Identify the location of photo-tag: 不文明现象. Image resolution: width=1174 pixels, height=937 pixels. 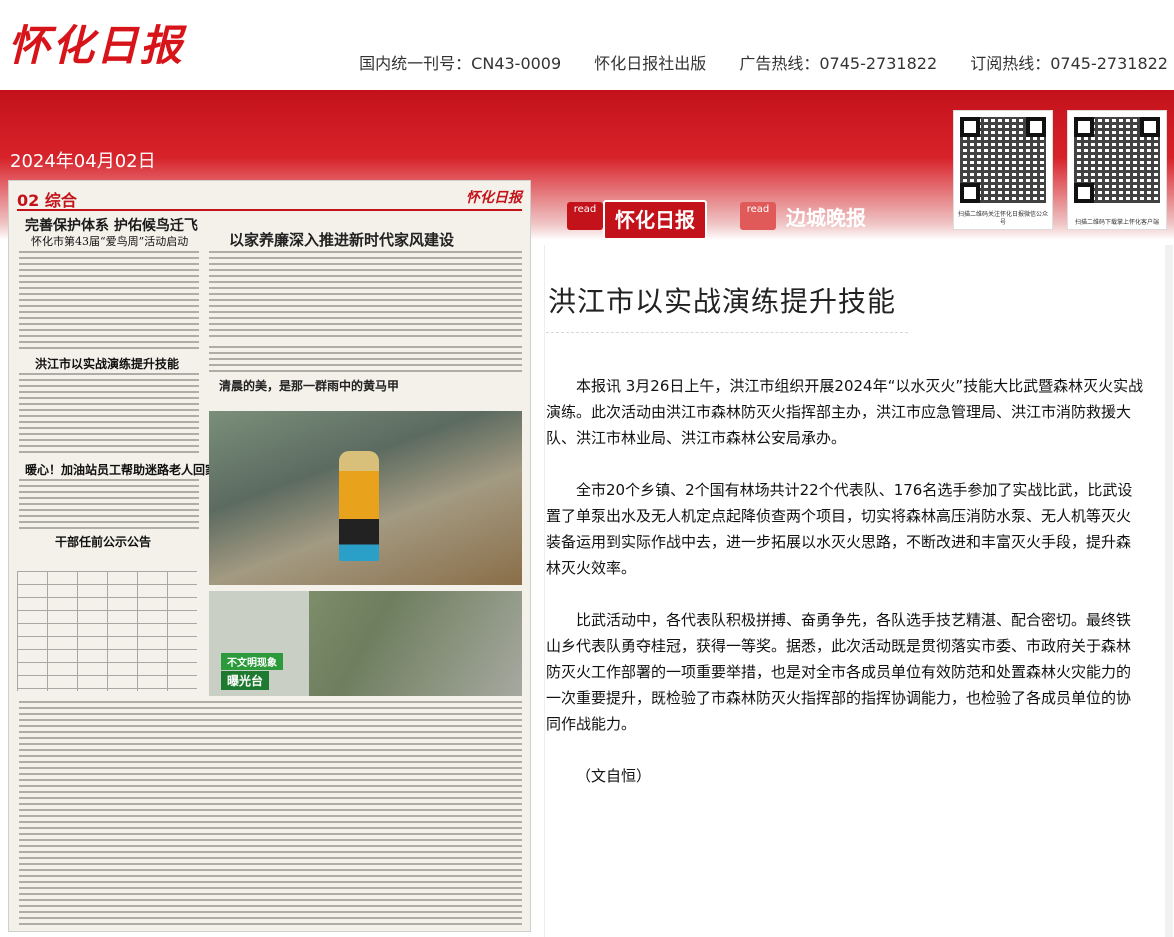
(252, 661).